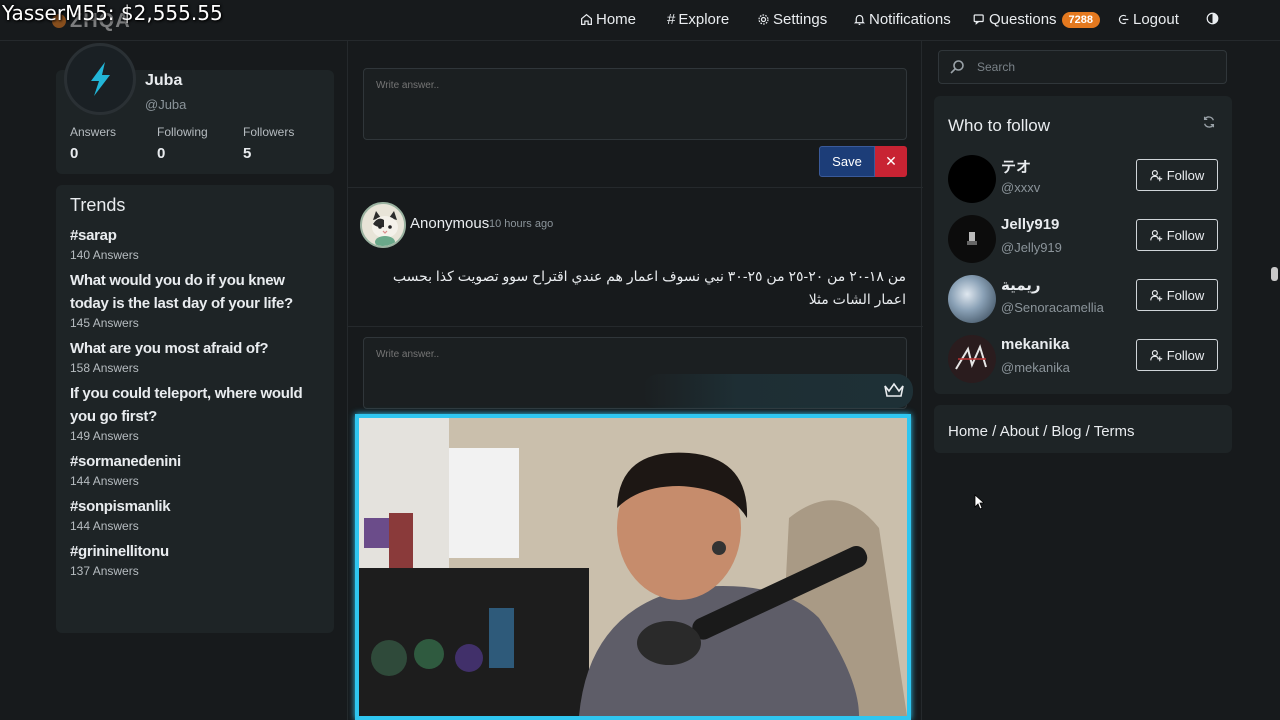 This screenshot has height=720, width=1280. I want to click on trend-item: #sonpismanlik 144 Answers, so click(195, 514).